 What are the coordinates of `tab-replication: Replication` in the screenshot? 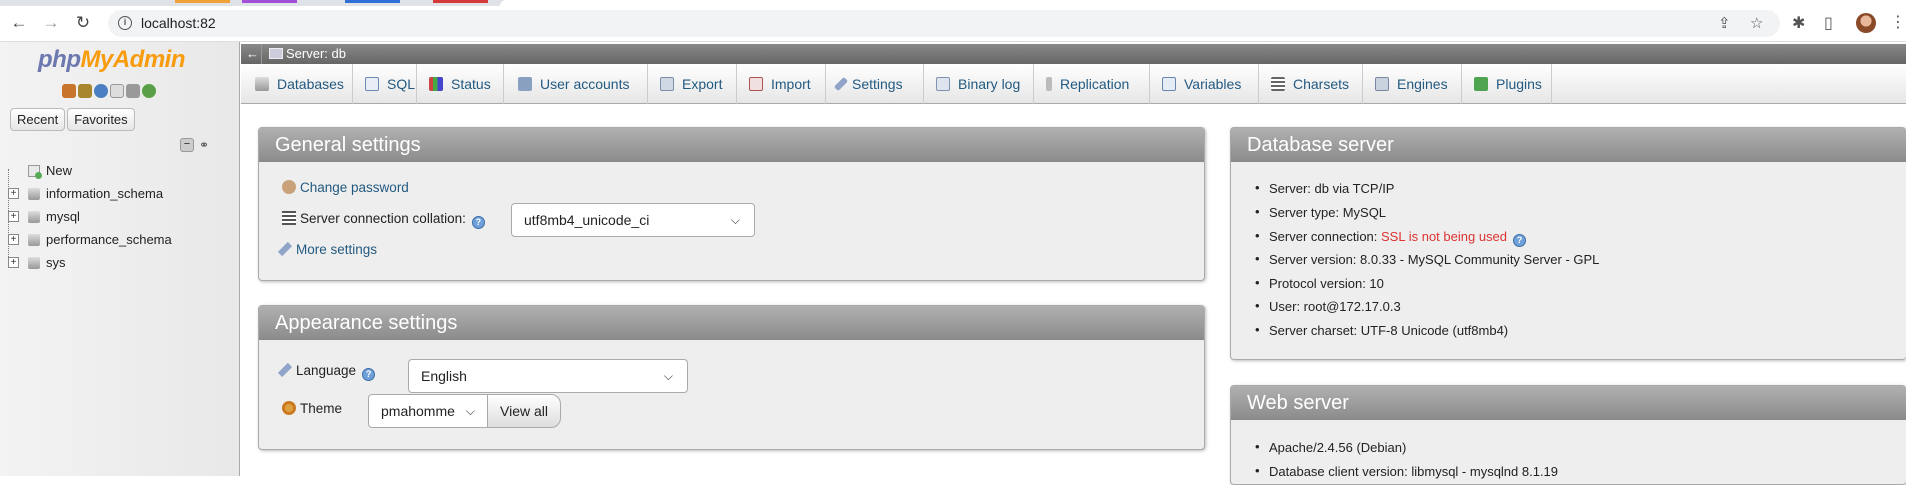 It's located at (1092, 84).